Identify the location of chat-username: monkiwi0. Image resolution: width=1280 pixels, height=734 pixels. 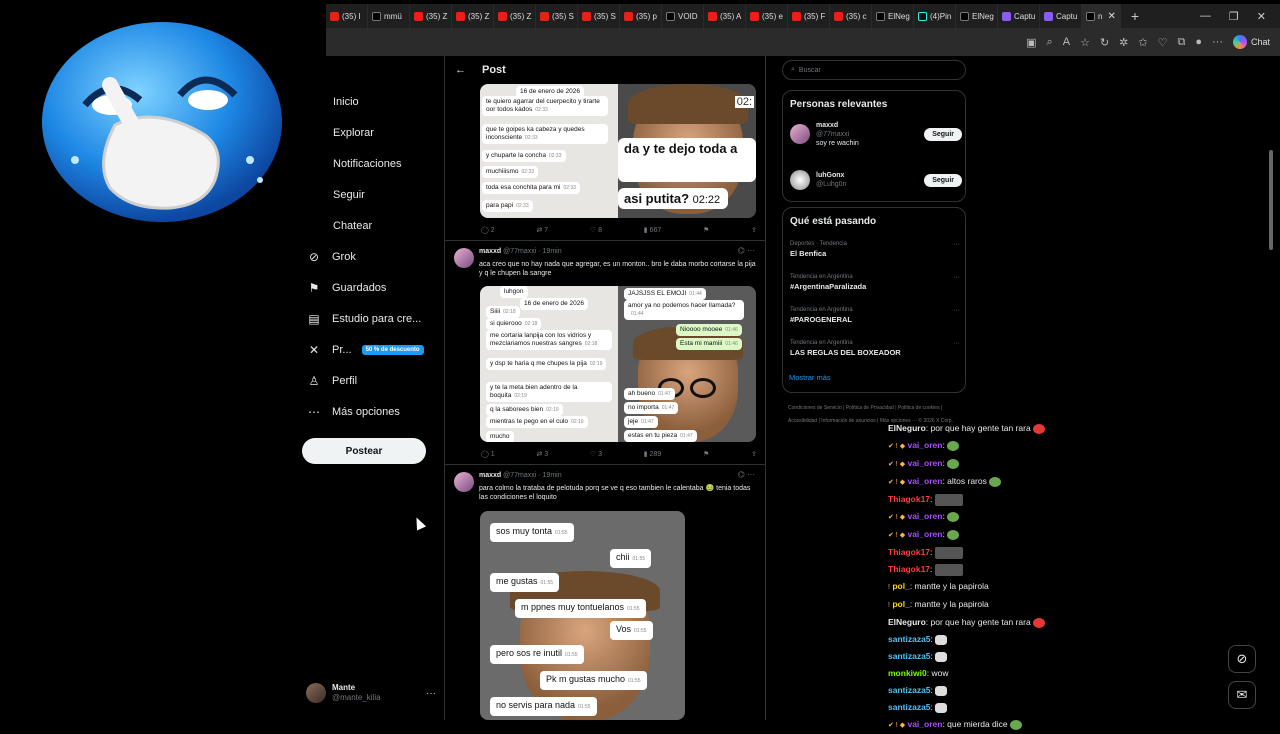
(907, 673).